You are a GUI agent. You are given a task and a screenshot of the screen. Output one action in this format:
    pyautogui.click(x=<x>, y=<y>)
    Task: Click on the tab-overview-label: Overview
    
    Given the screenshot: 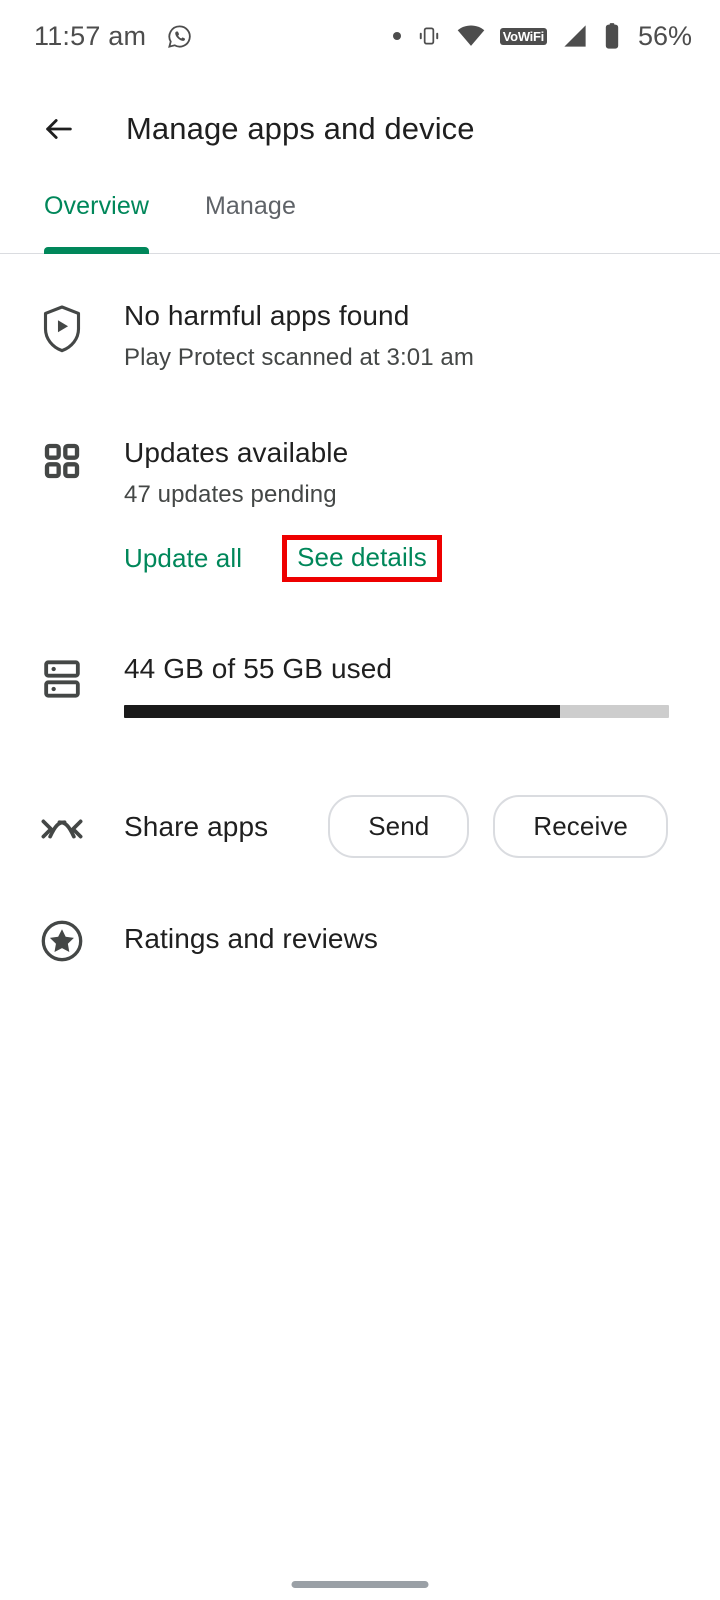 What is the action you would take?
    pyautogui.click(x=96, y=206)
    